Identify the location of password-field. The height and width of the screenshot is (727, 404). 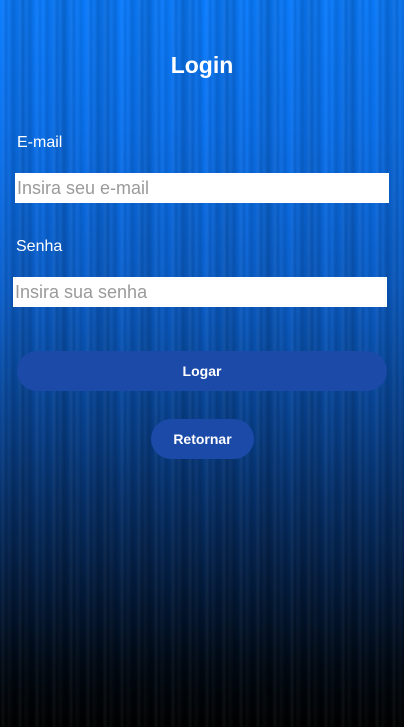
(200, 292).